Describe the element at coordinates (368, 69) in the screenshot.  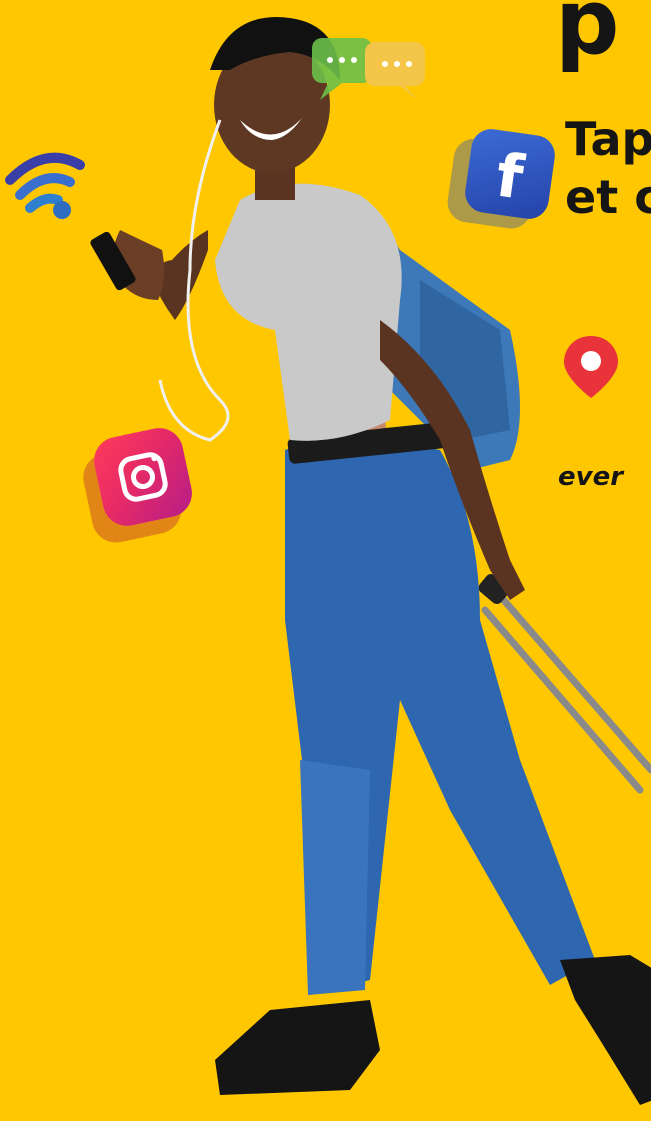
I see `chat-bubbles-icon` at that location.